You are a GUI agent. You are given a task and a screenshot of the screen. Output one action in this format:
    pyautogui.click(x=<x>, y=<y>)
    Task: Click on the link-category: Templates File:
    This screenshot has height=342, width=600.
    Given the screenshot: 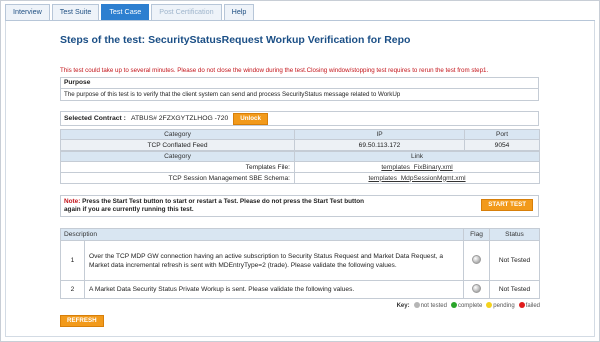 What is the action you would take?
    pyautogui.click(x=177, y=167)
    